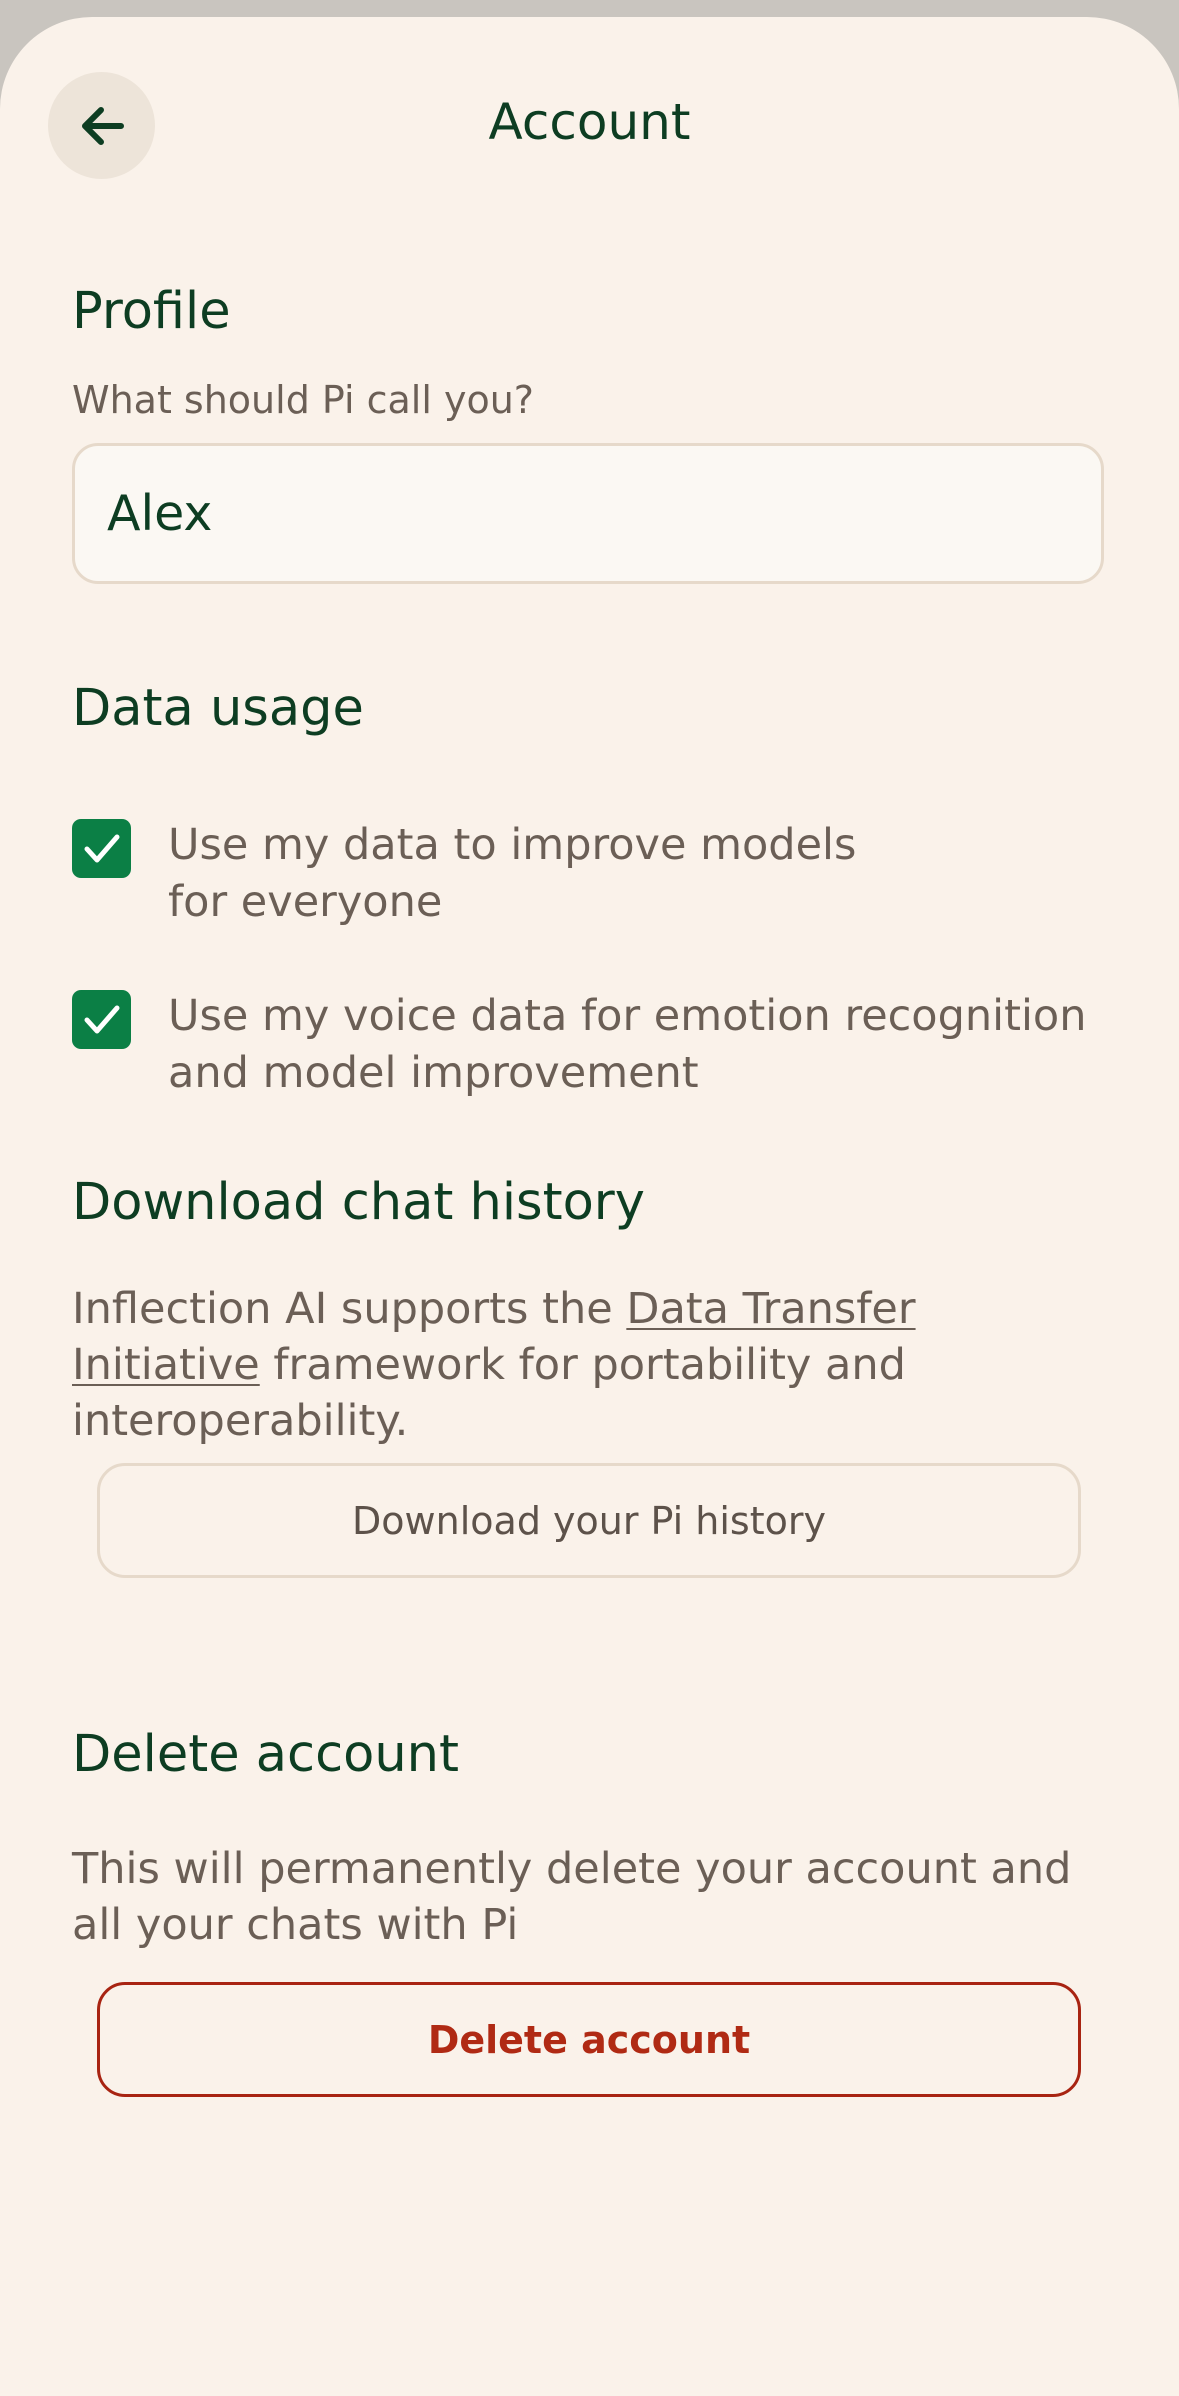 The image size is (1179, 2396). What do you see at coordinates (349, 1309) in the screenshot?
I see `download-text-before: Inflection AI supports the` at bounding box center [349, 1309].